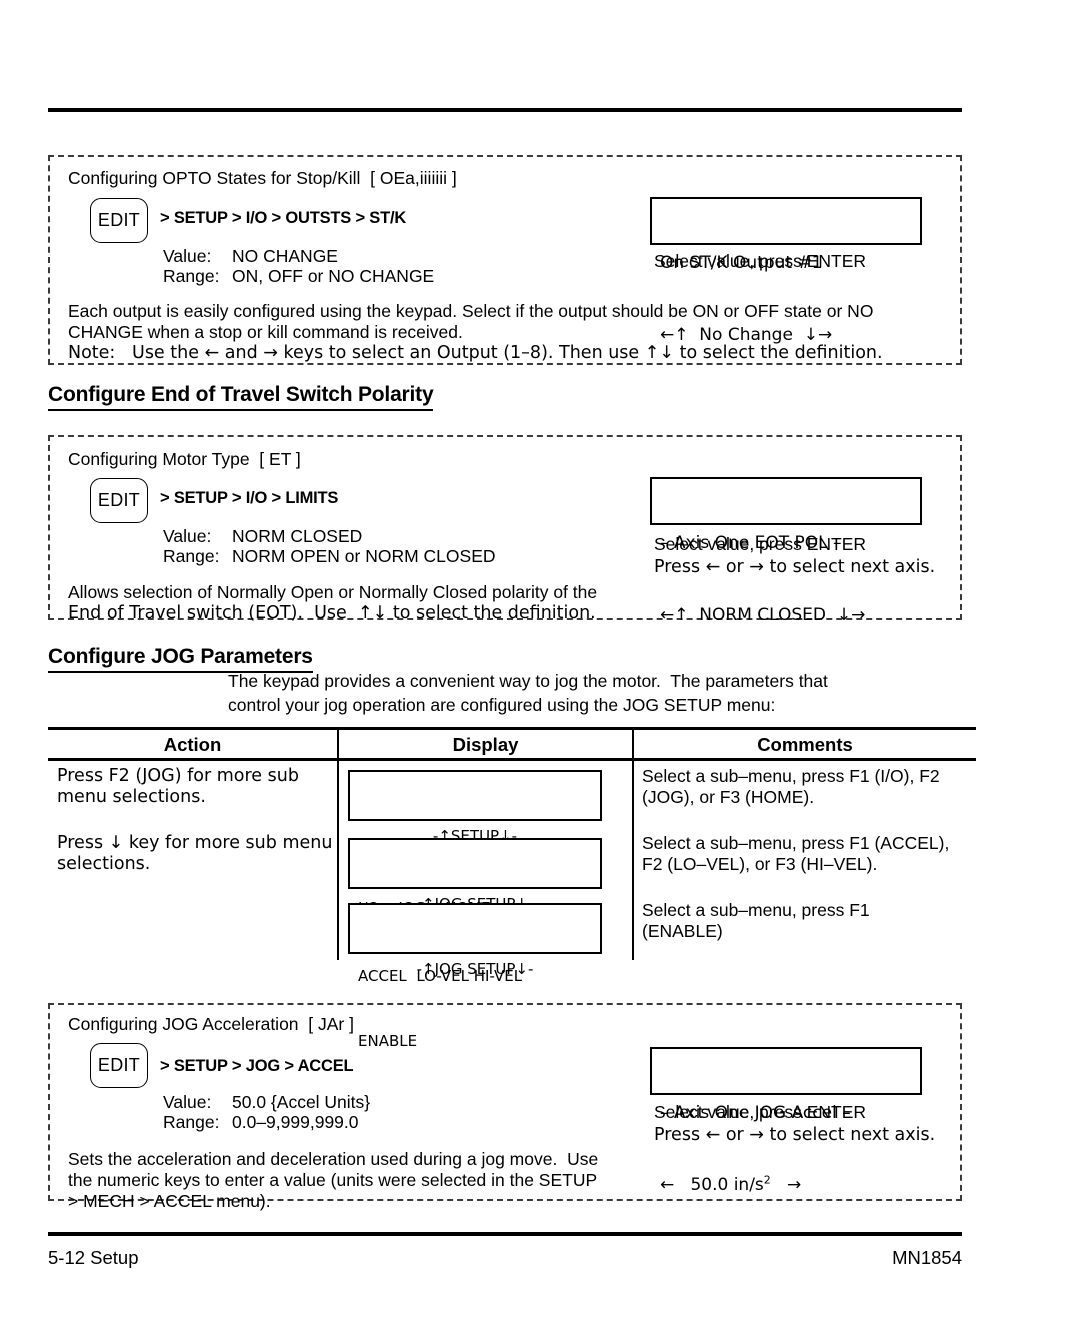  What do you see at coordinates (796, 843) in the screenshot?
I see `table-row: Select a sub–menu, press F1 (ACCEL),` at bounding box center [796, 843].